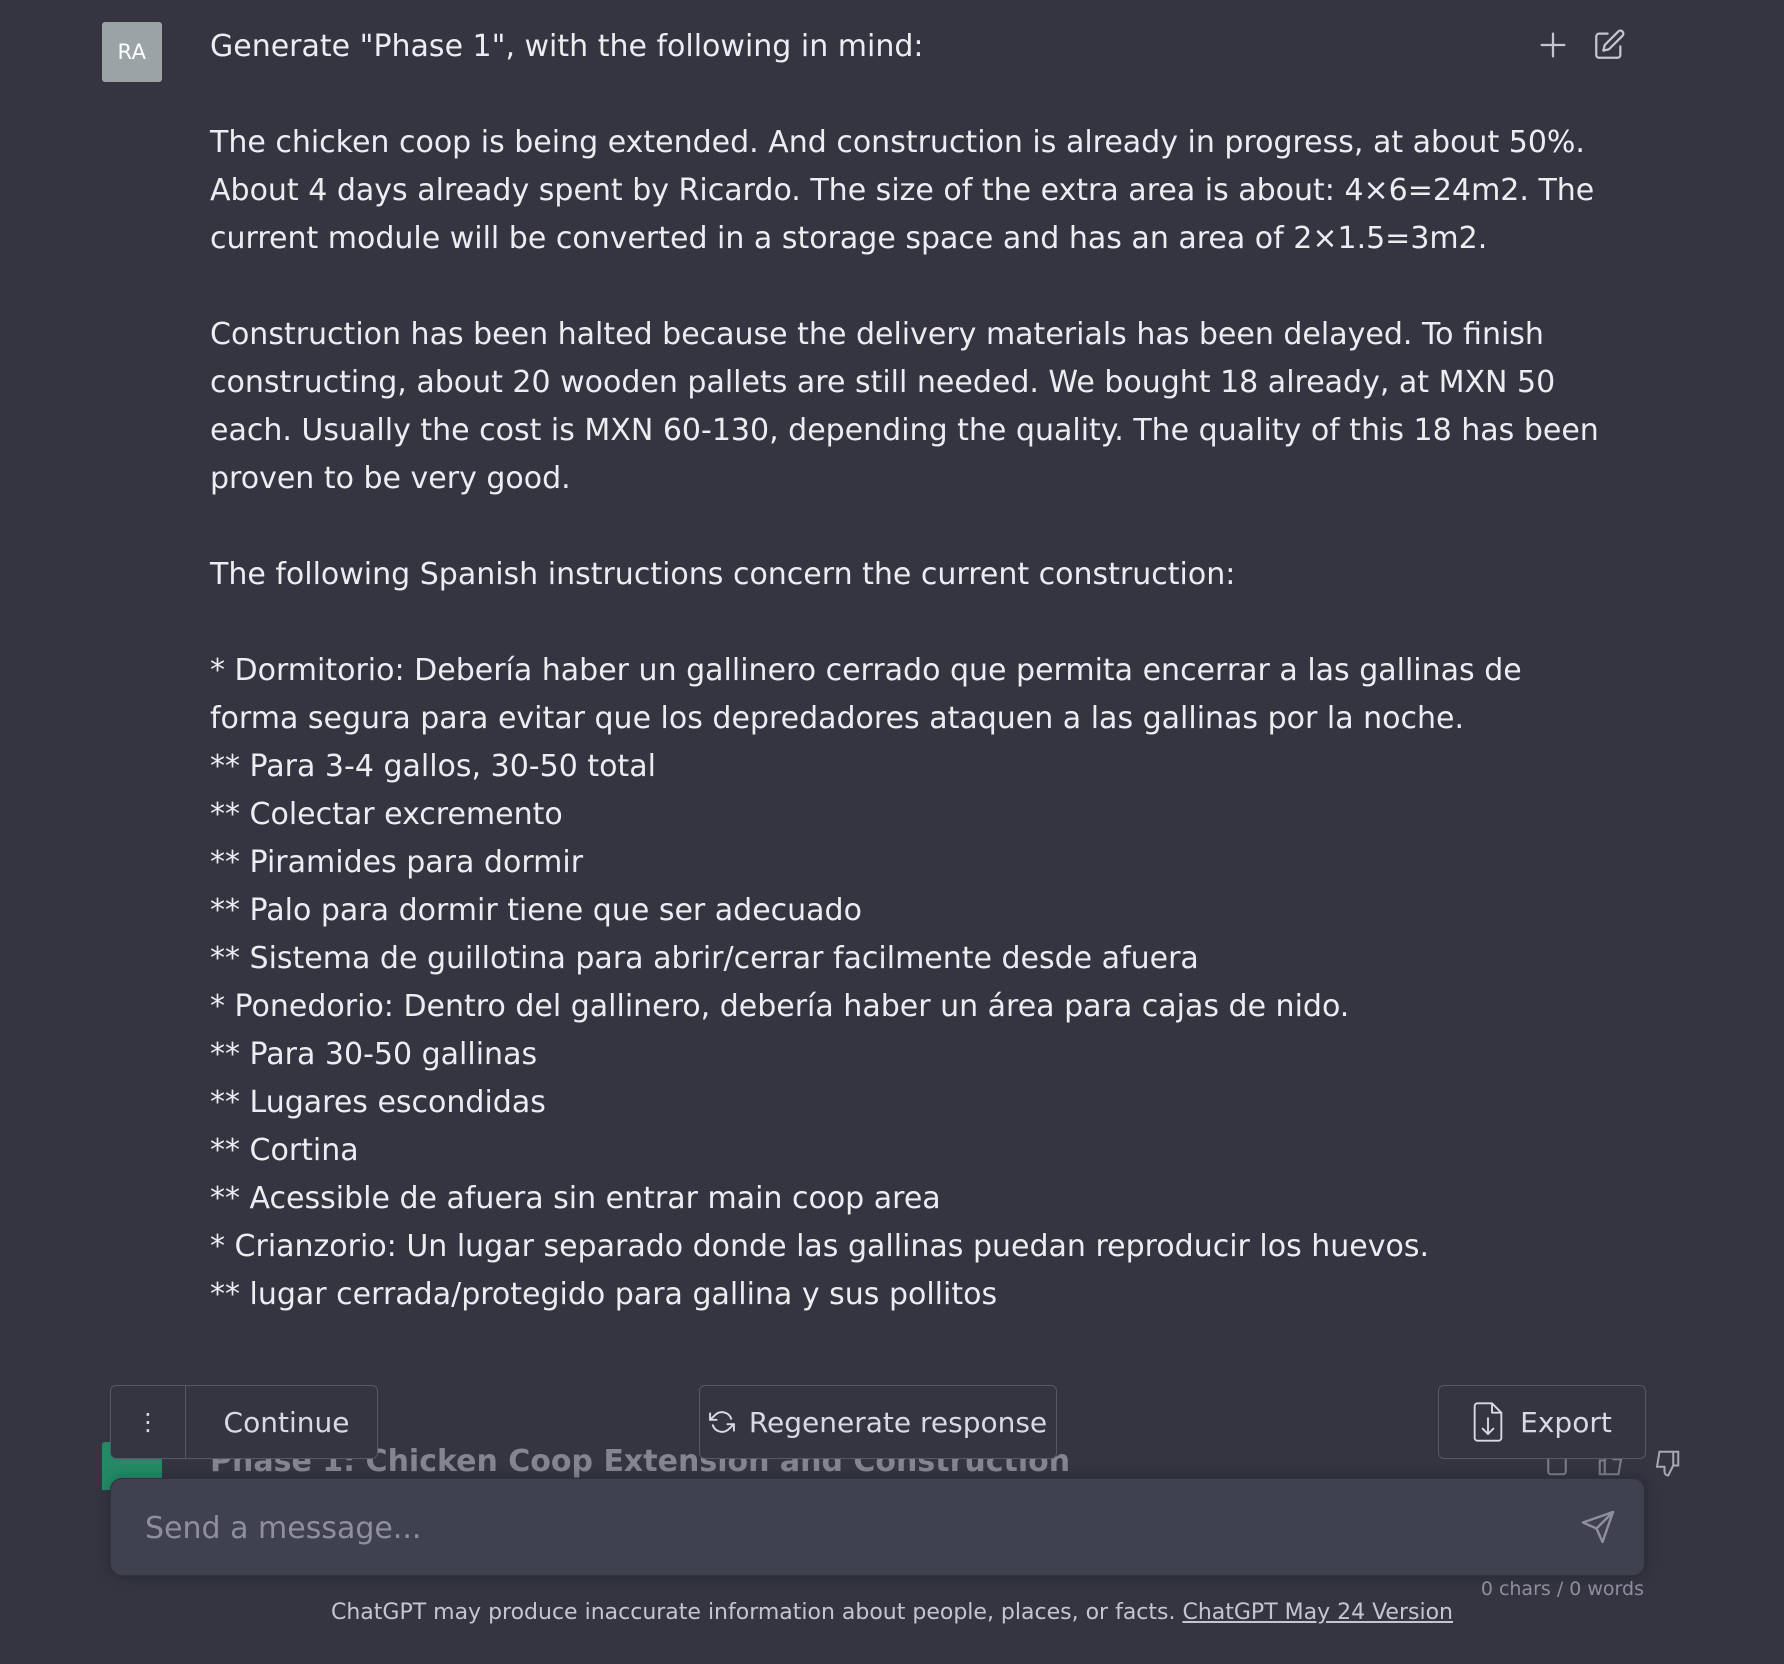 This screenshot has width=1784, height=1664. What do you see at coordinates (1581, 45) in the screenshot?
I see `message-actions` at bounding box center [1581, 45].